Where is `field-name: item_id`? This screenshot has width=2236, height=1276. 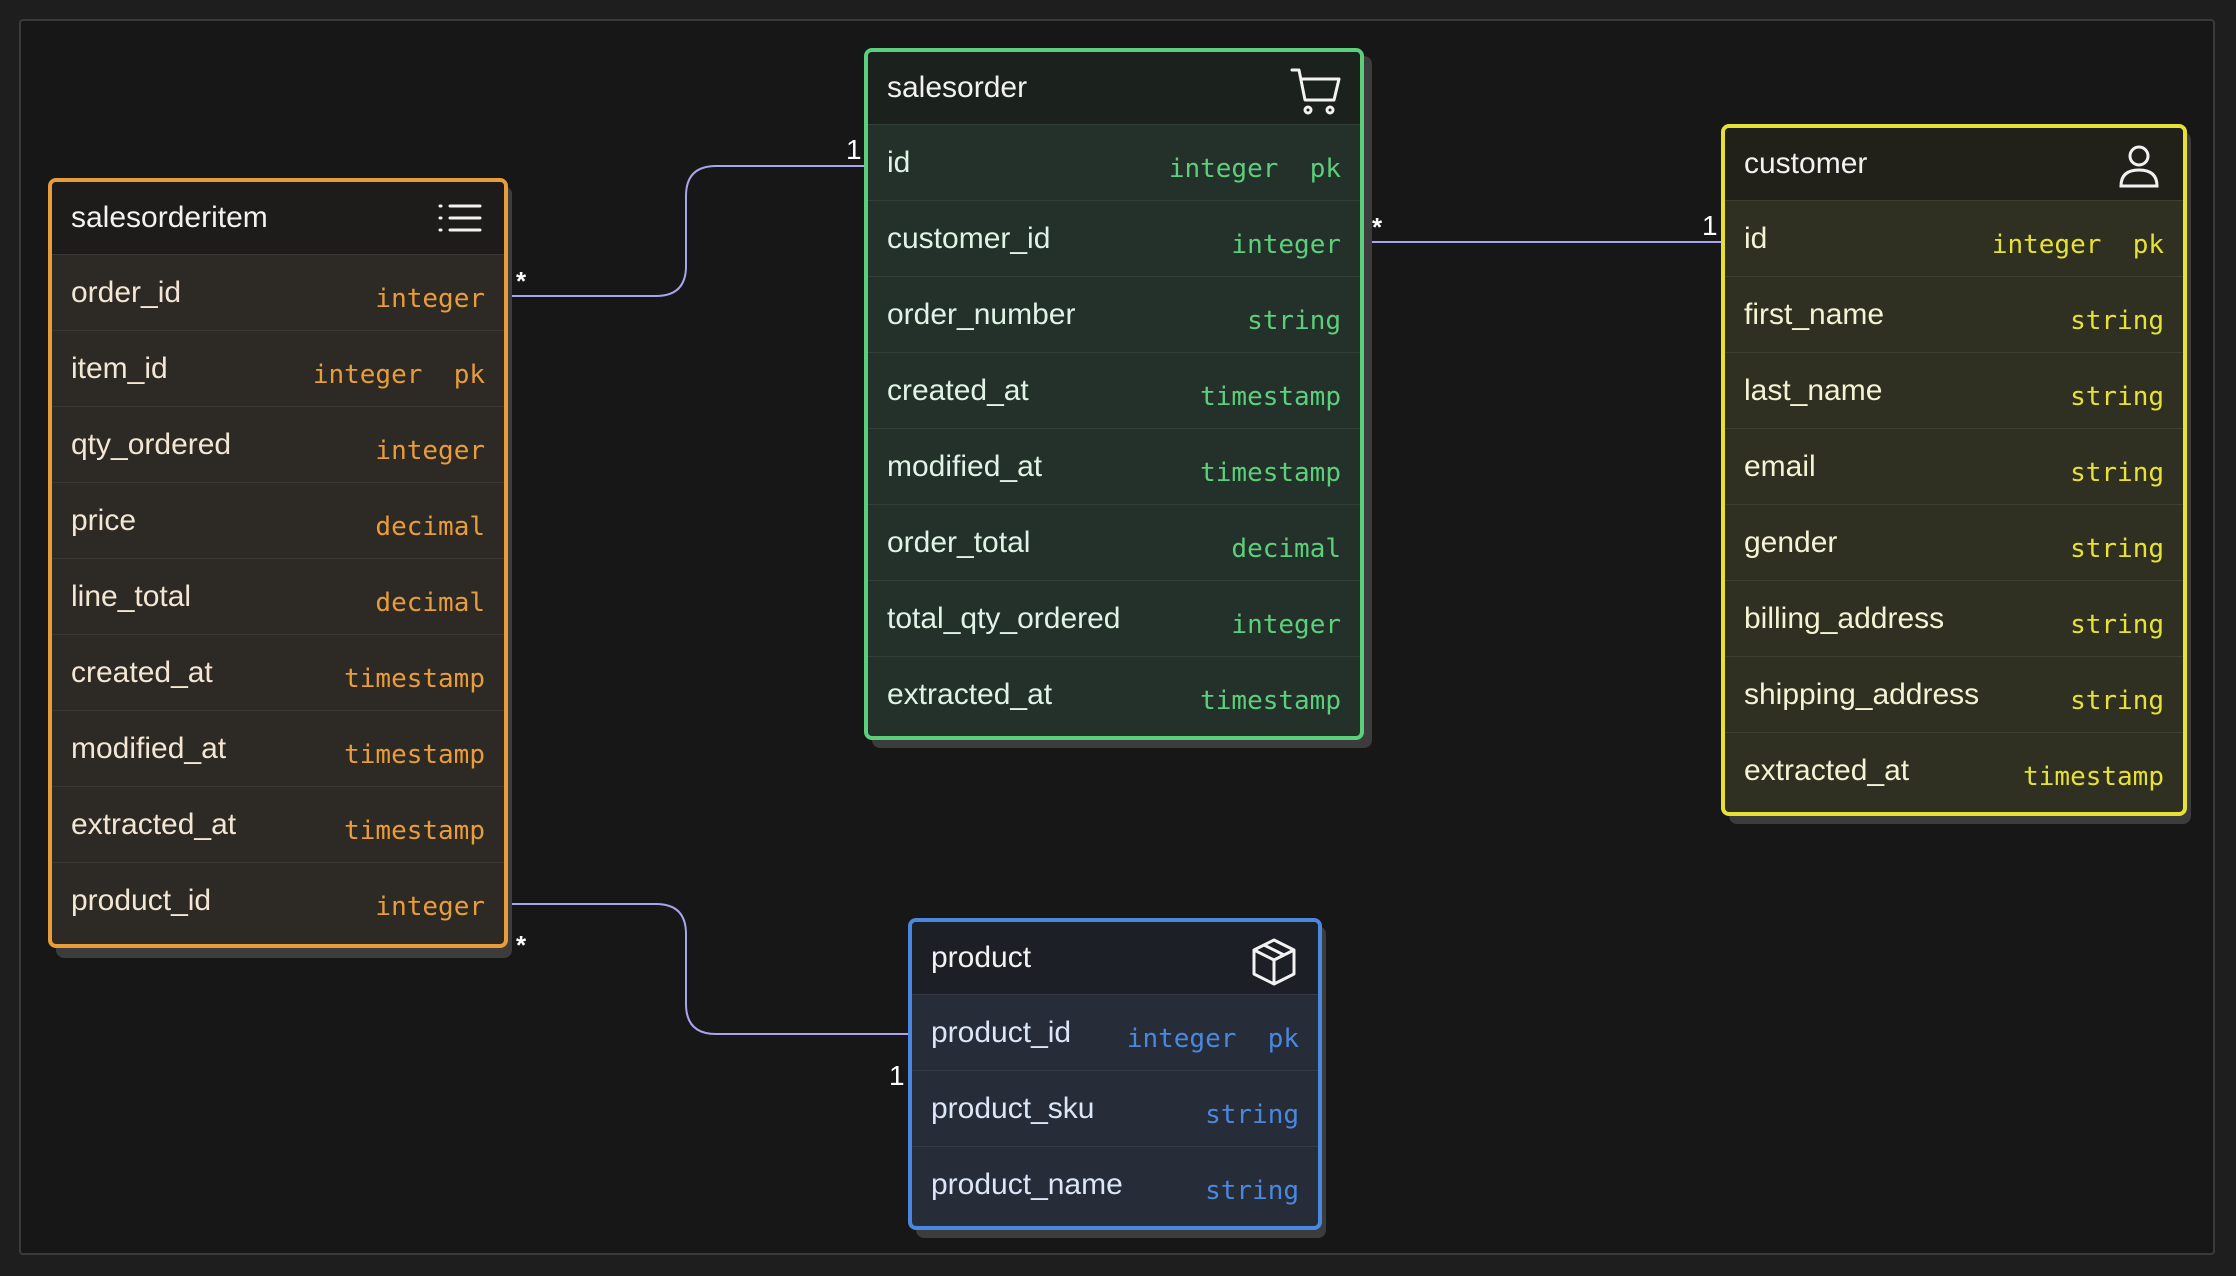 field-name: item_id is located at coordinates (119, 368).